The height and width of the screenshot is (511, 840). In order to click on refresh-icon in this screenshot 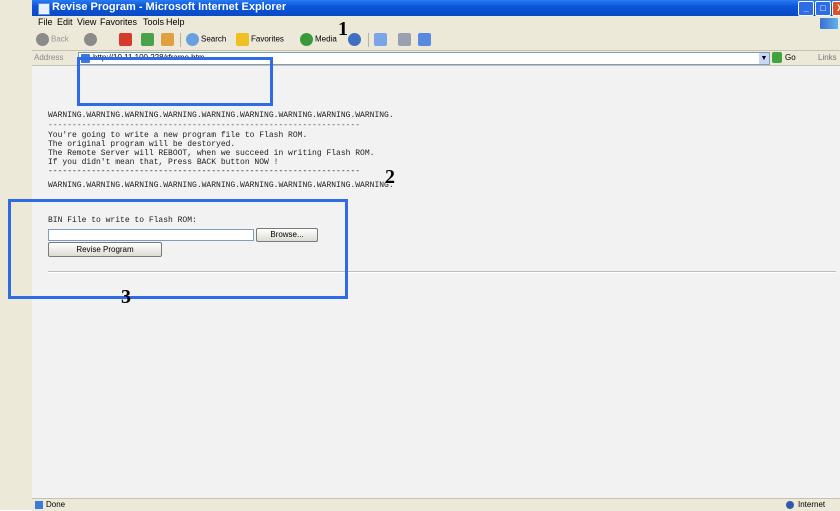, I will do `click(147, 39)`.